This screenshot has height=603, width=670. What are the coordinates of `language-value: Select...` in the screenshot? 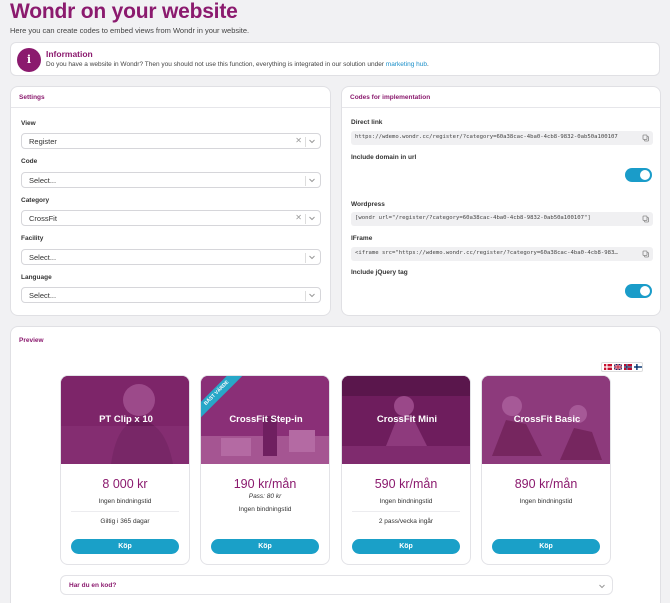 It's located at (43, 295).